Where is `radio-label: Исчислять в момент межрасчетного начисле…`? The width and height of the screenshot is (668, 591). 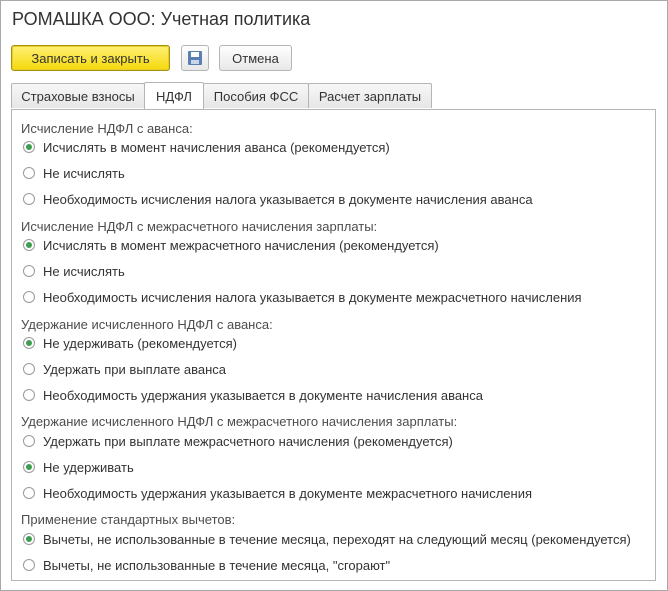
radio-label: Исчислять в момент межрасчетного начисле… is located at coordinates (241, 245).